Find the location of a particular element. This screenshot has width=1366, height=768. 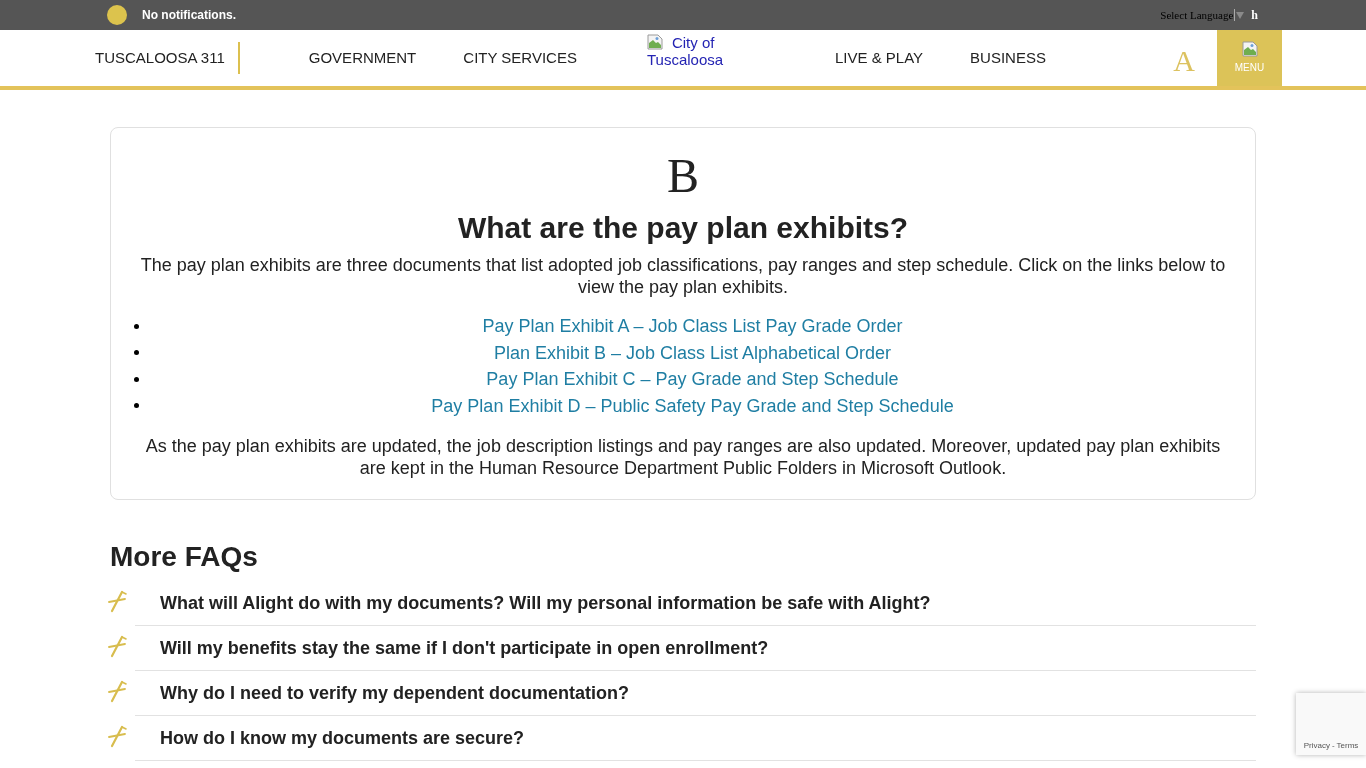

nav-link: LIVE & PLAY is located at coordinates (879, 58).